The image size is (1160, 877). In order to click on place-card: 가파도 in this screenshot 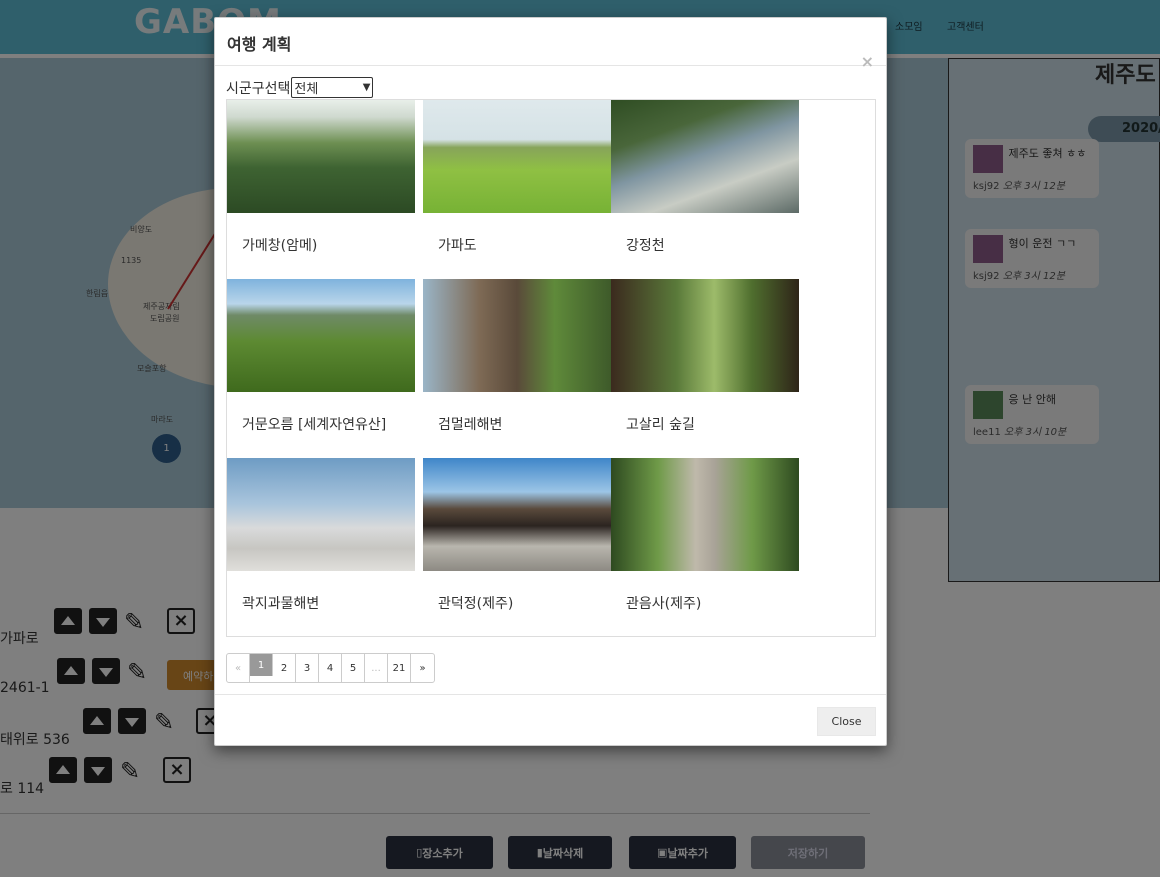, I will do `click(517, 177)`.